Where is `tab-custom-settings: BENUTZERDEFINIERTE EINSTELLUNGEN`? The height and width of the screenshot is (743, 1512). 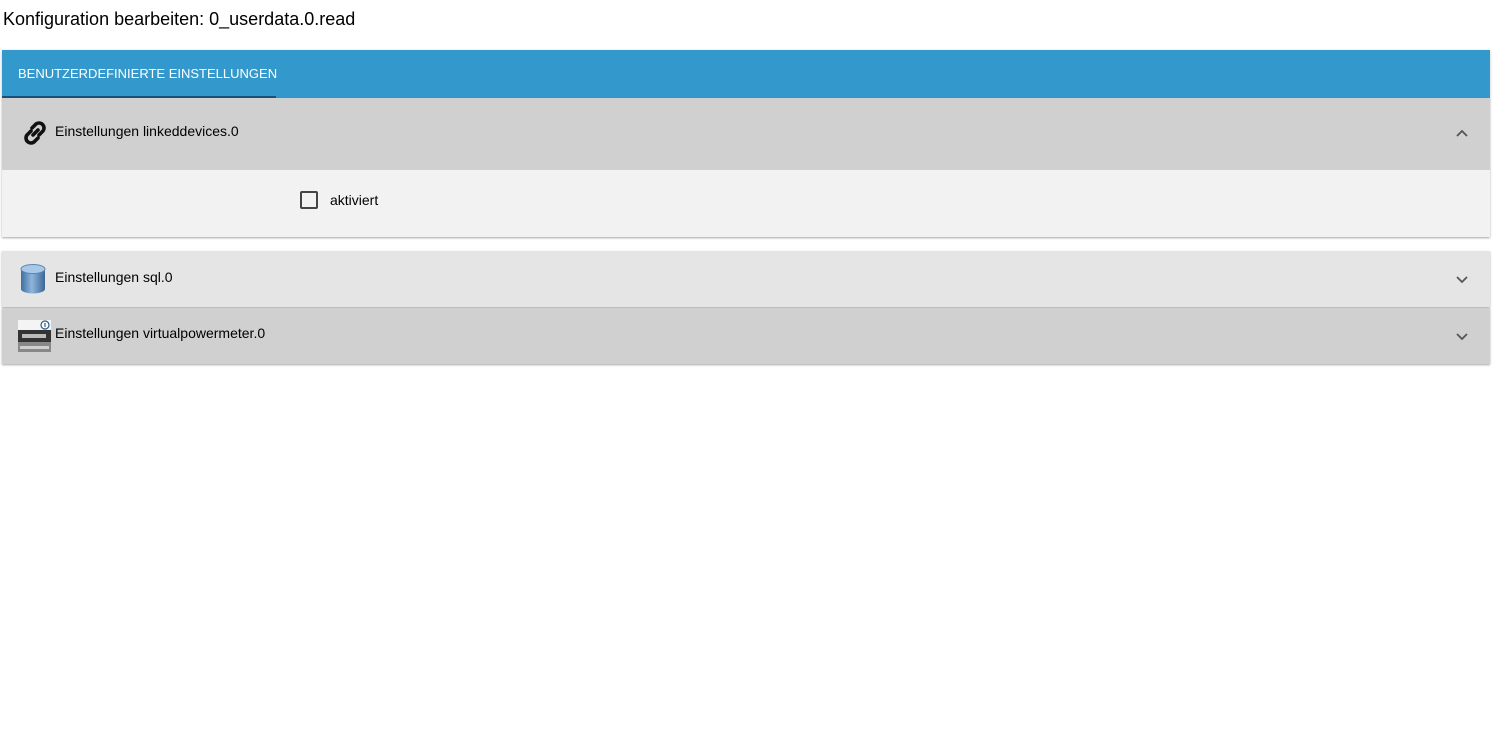 tab-custom-settings: BENUTZERDEFINIERTE EINSTELLUNGEN is located at coordinates (139, 74).